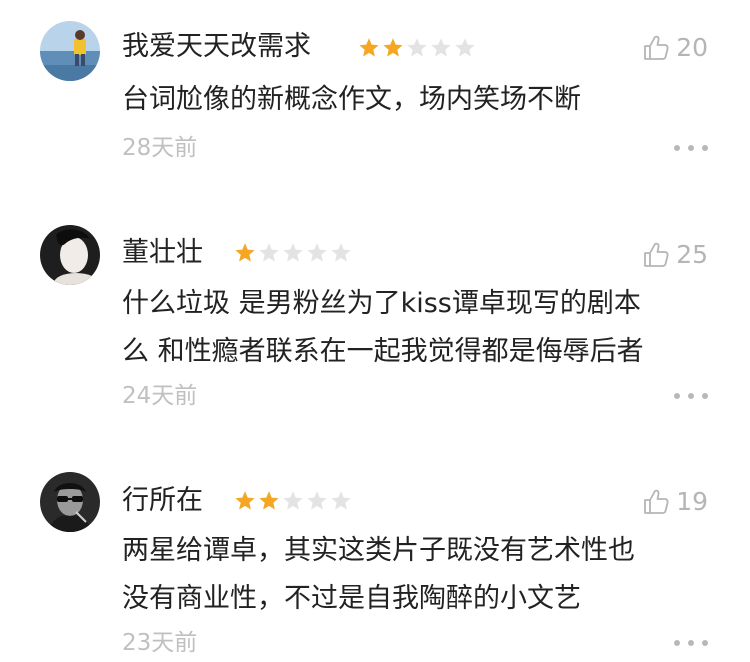 The width and height of the screenshot is (750, 662). Describe the element at coordinates (656, 501) in the screenshot. I see `thumbs-up-icon` at that location.